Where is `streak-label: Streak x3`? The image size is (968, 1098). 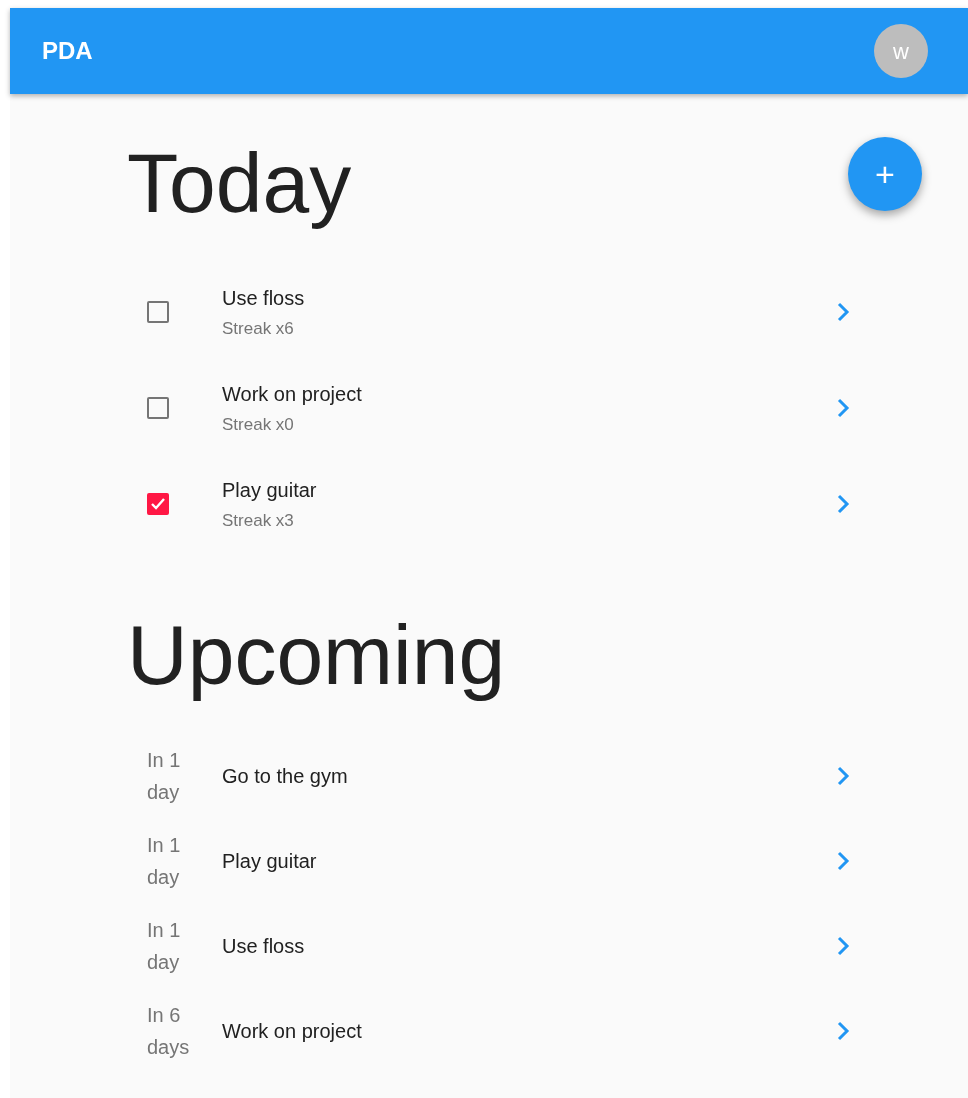 streak-label: Streak x3 is located at coordinates (258, 520).